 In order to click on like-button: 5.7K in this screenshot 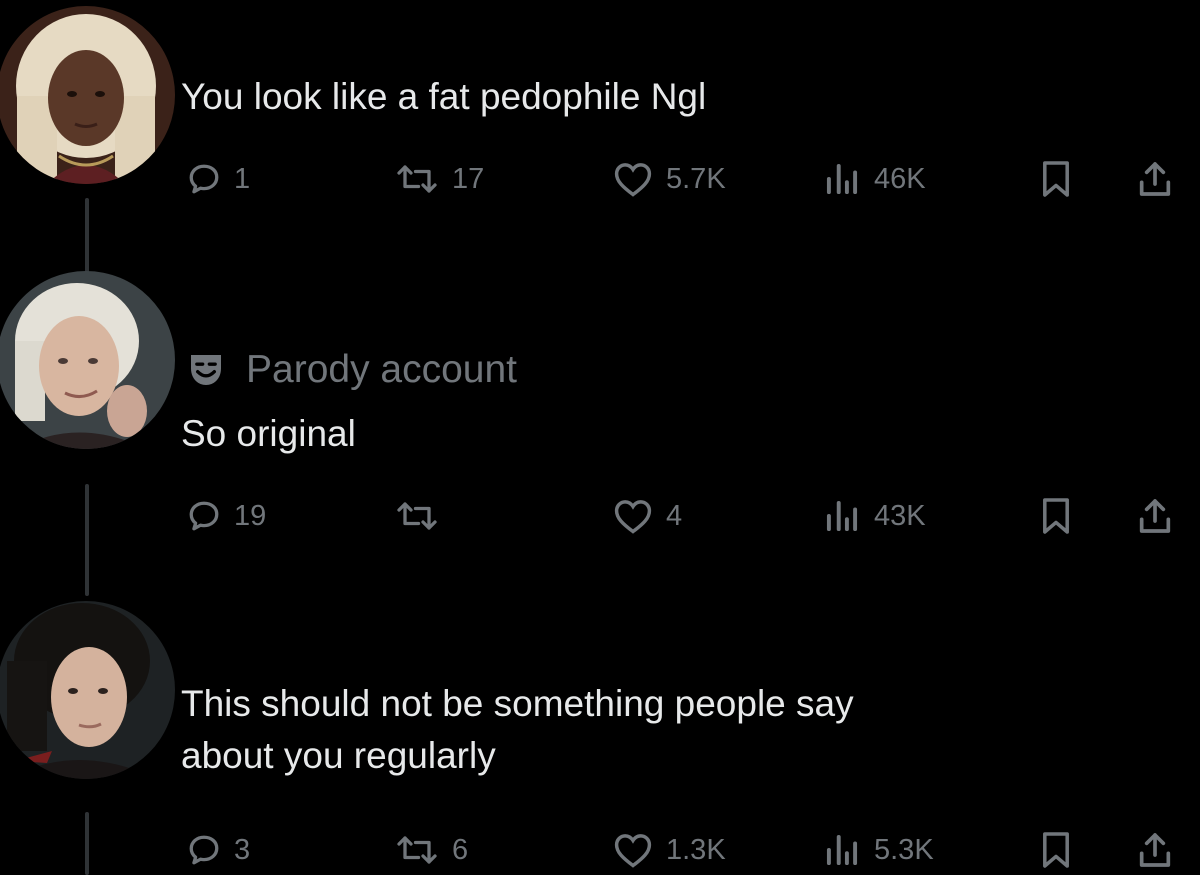, I will do `click(669, 179)`.